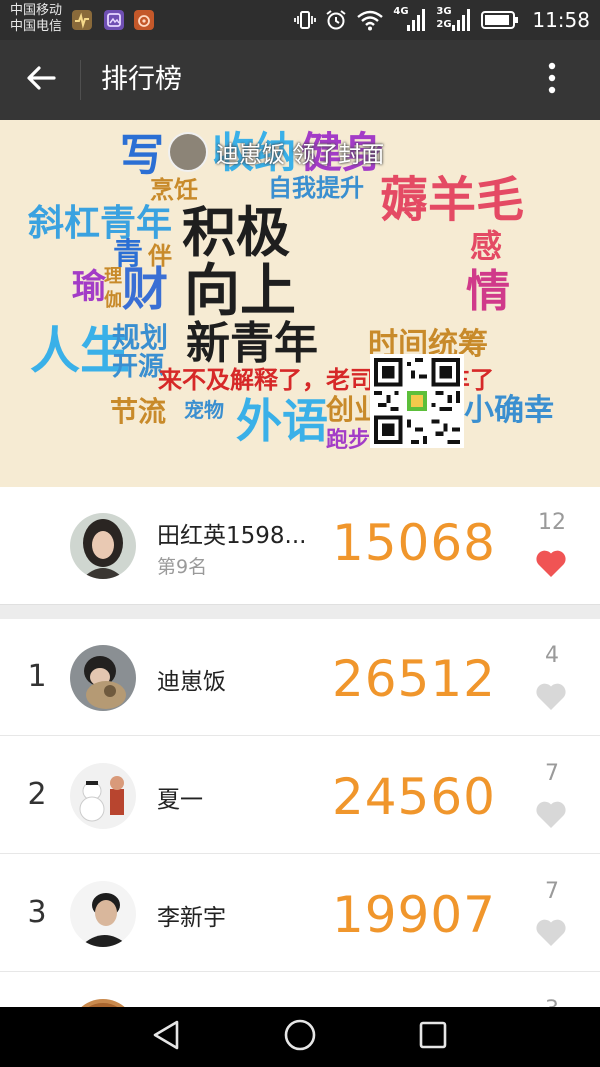  What do you see at coordinates (252, 343) in the screenshot?
I see `banner-word: 新青年` at bounding box center [252, 343].